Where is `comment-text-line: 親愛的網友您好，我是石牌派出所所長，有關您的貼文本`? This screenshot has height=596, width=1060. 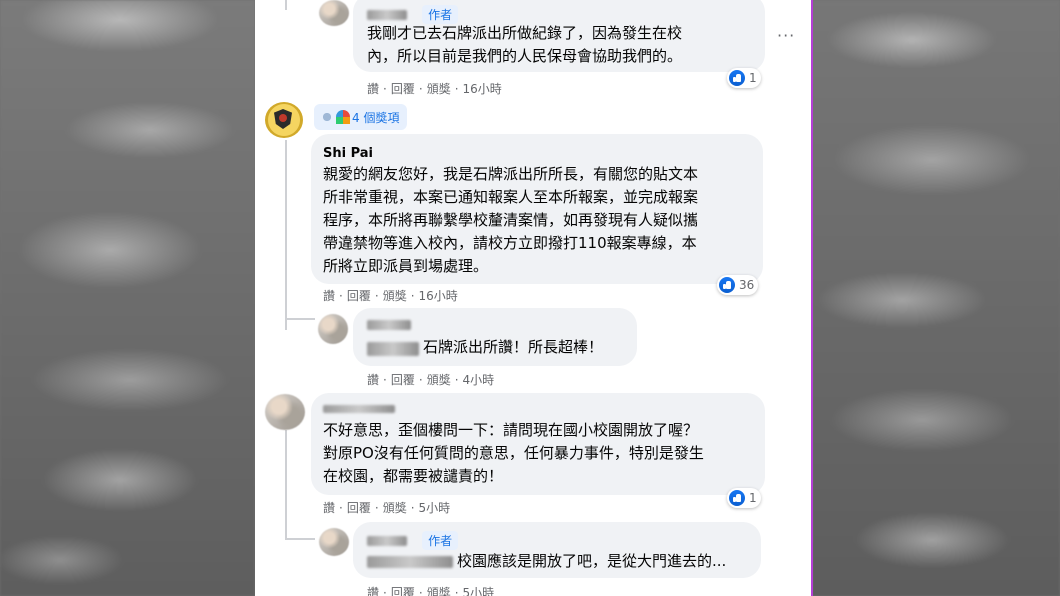 comment-text-line: 親愛的網友您好，我是石牌派出所所長，有關您的貼文本 is located at coordinates (511, 174).